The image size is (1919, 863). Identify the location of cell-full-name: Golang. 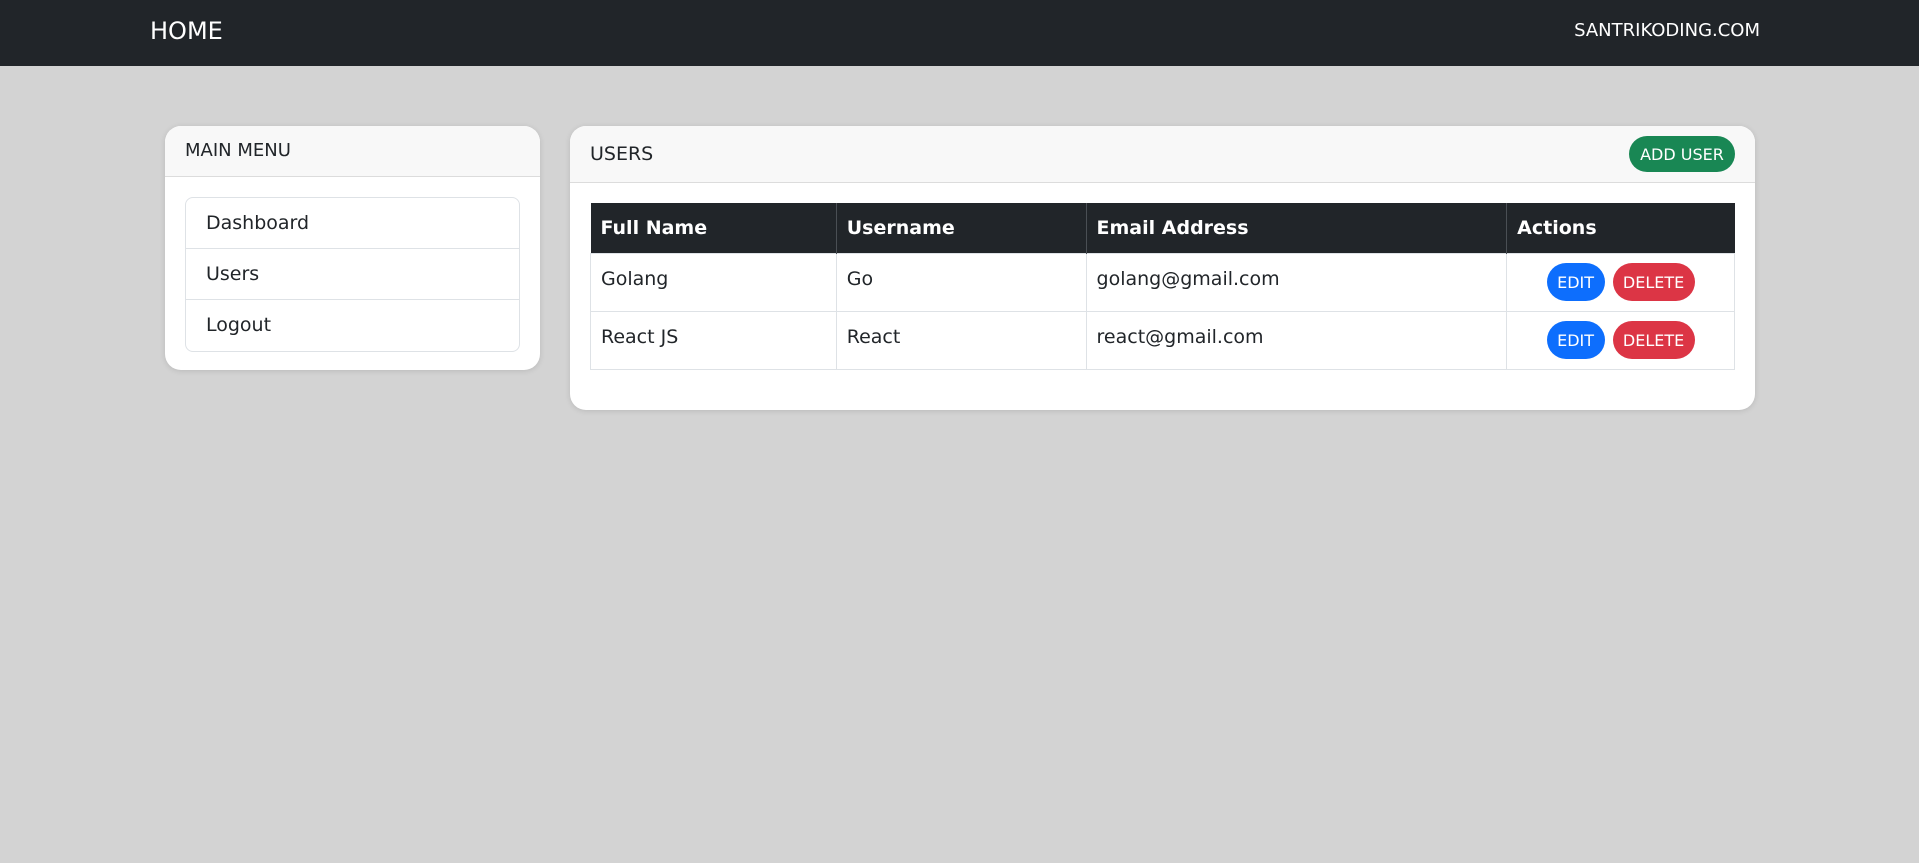
(713, 282).